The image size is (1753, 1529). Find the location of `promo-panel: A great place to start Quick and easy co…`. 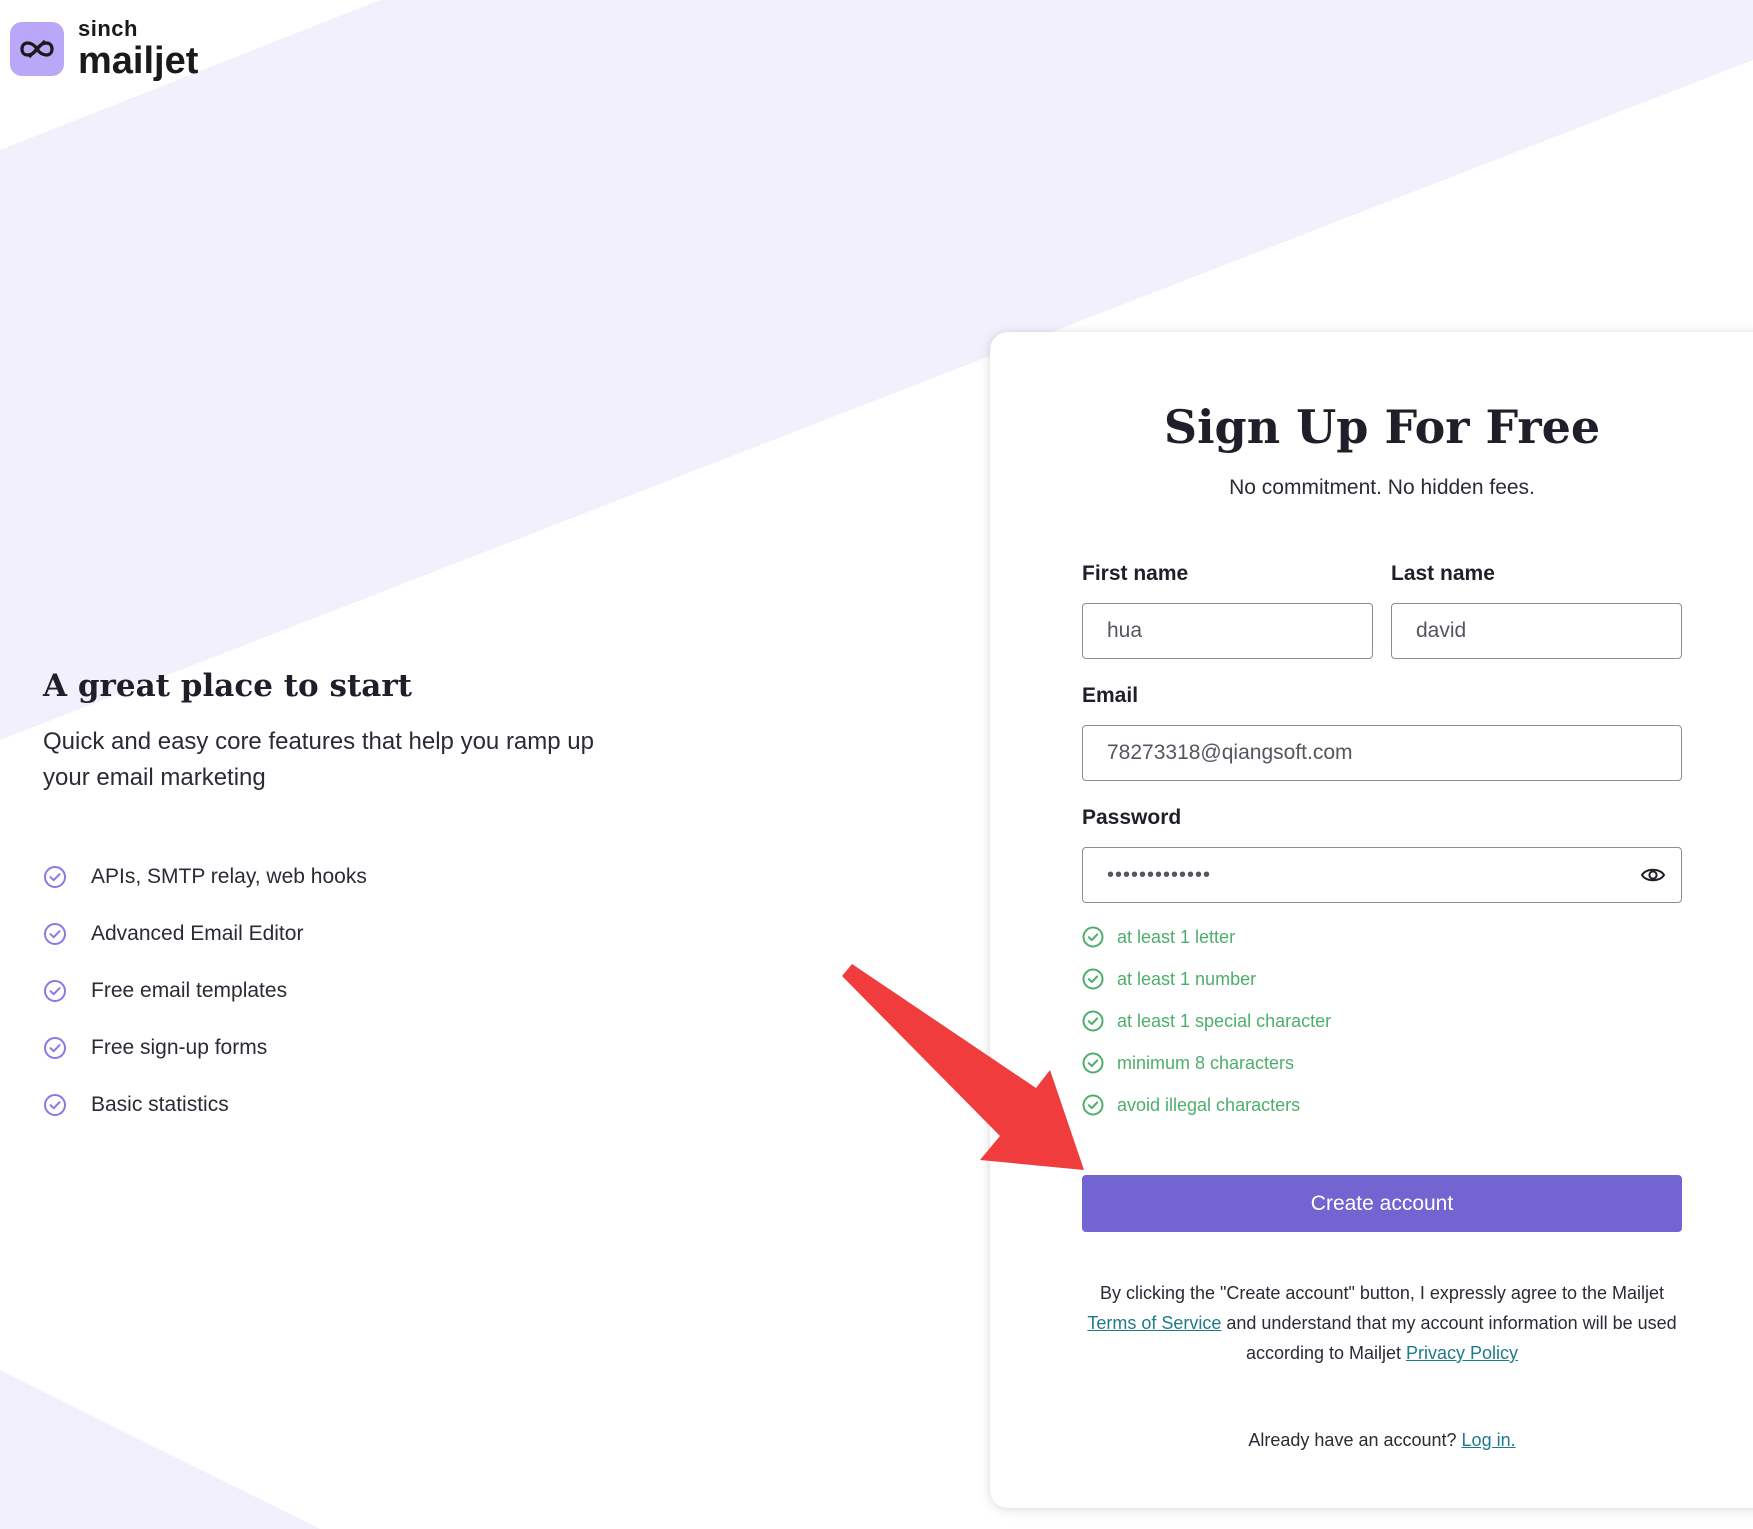

promo-panel: A great place to start Quick and easy co… is located at coordinates (323, 900).